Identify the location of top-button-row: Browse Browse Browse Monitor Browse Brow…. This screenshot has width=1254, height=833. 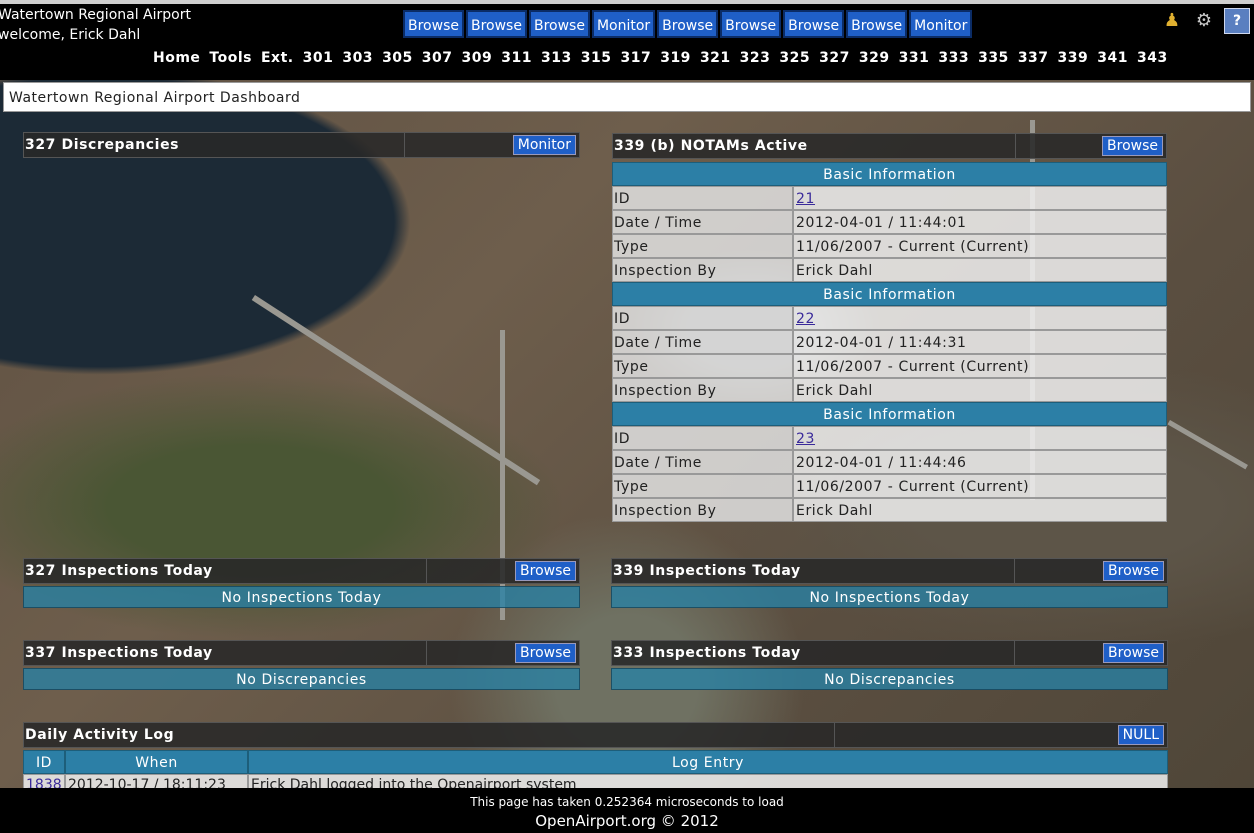
(688, 24).